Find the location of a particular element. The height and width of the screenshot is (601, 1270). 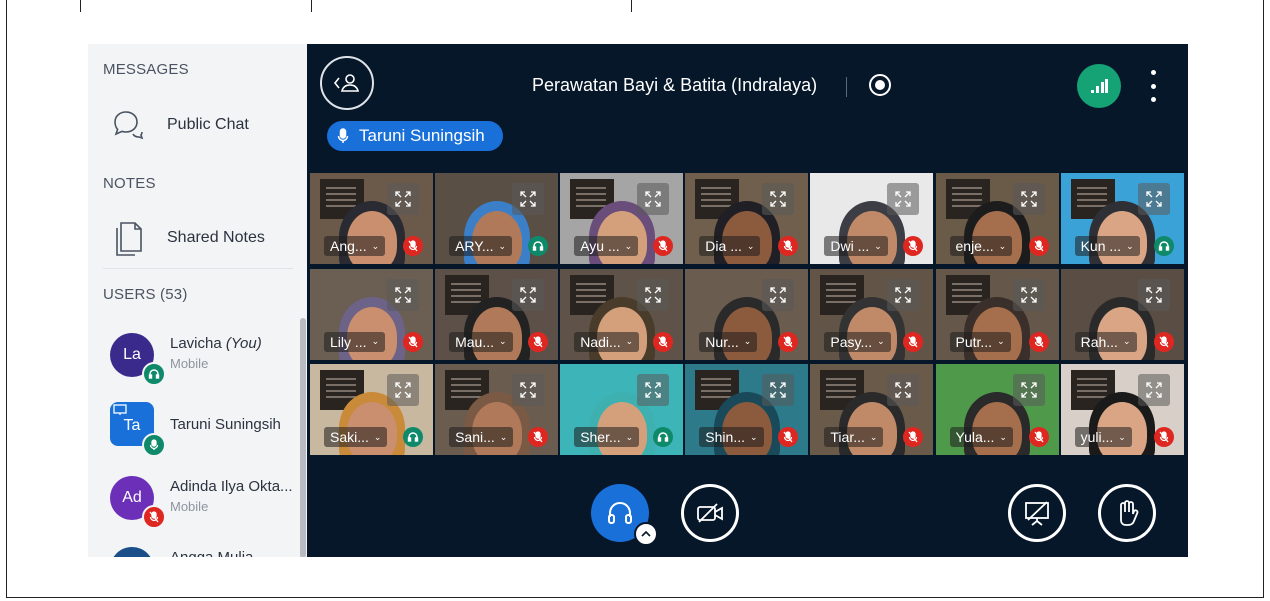

audio-options-caret is located at coordinates (646, 534).